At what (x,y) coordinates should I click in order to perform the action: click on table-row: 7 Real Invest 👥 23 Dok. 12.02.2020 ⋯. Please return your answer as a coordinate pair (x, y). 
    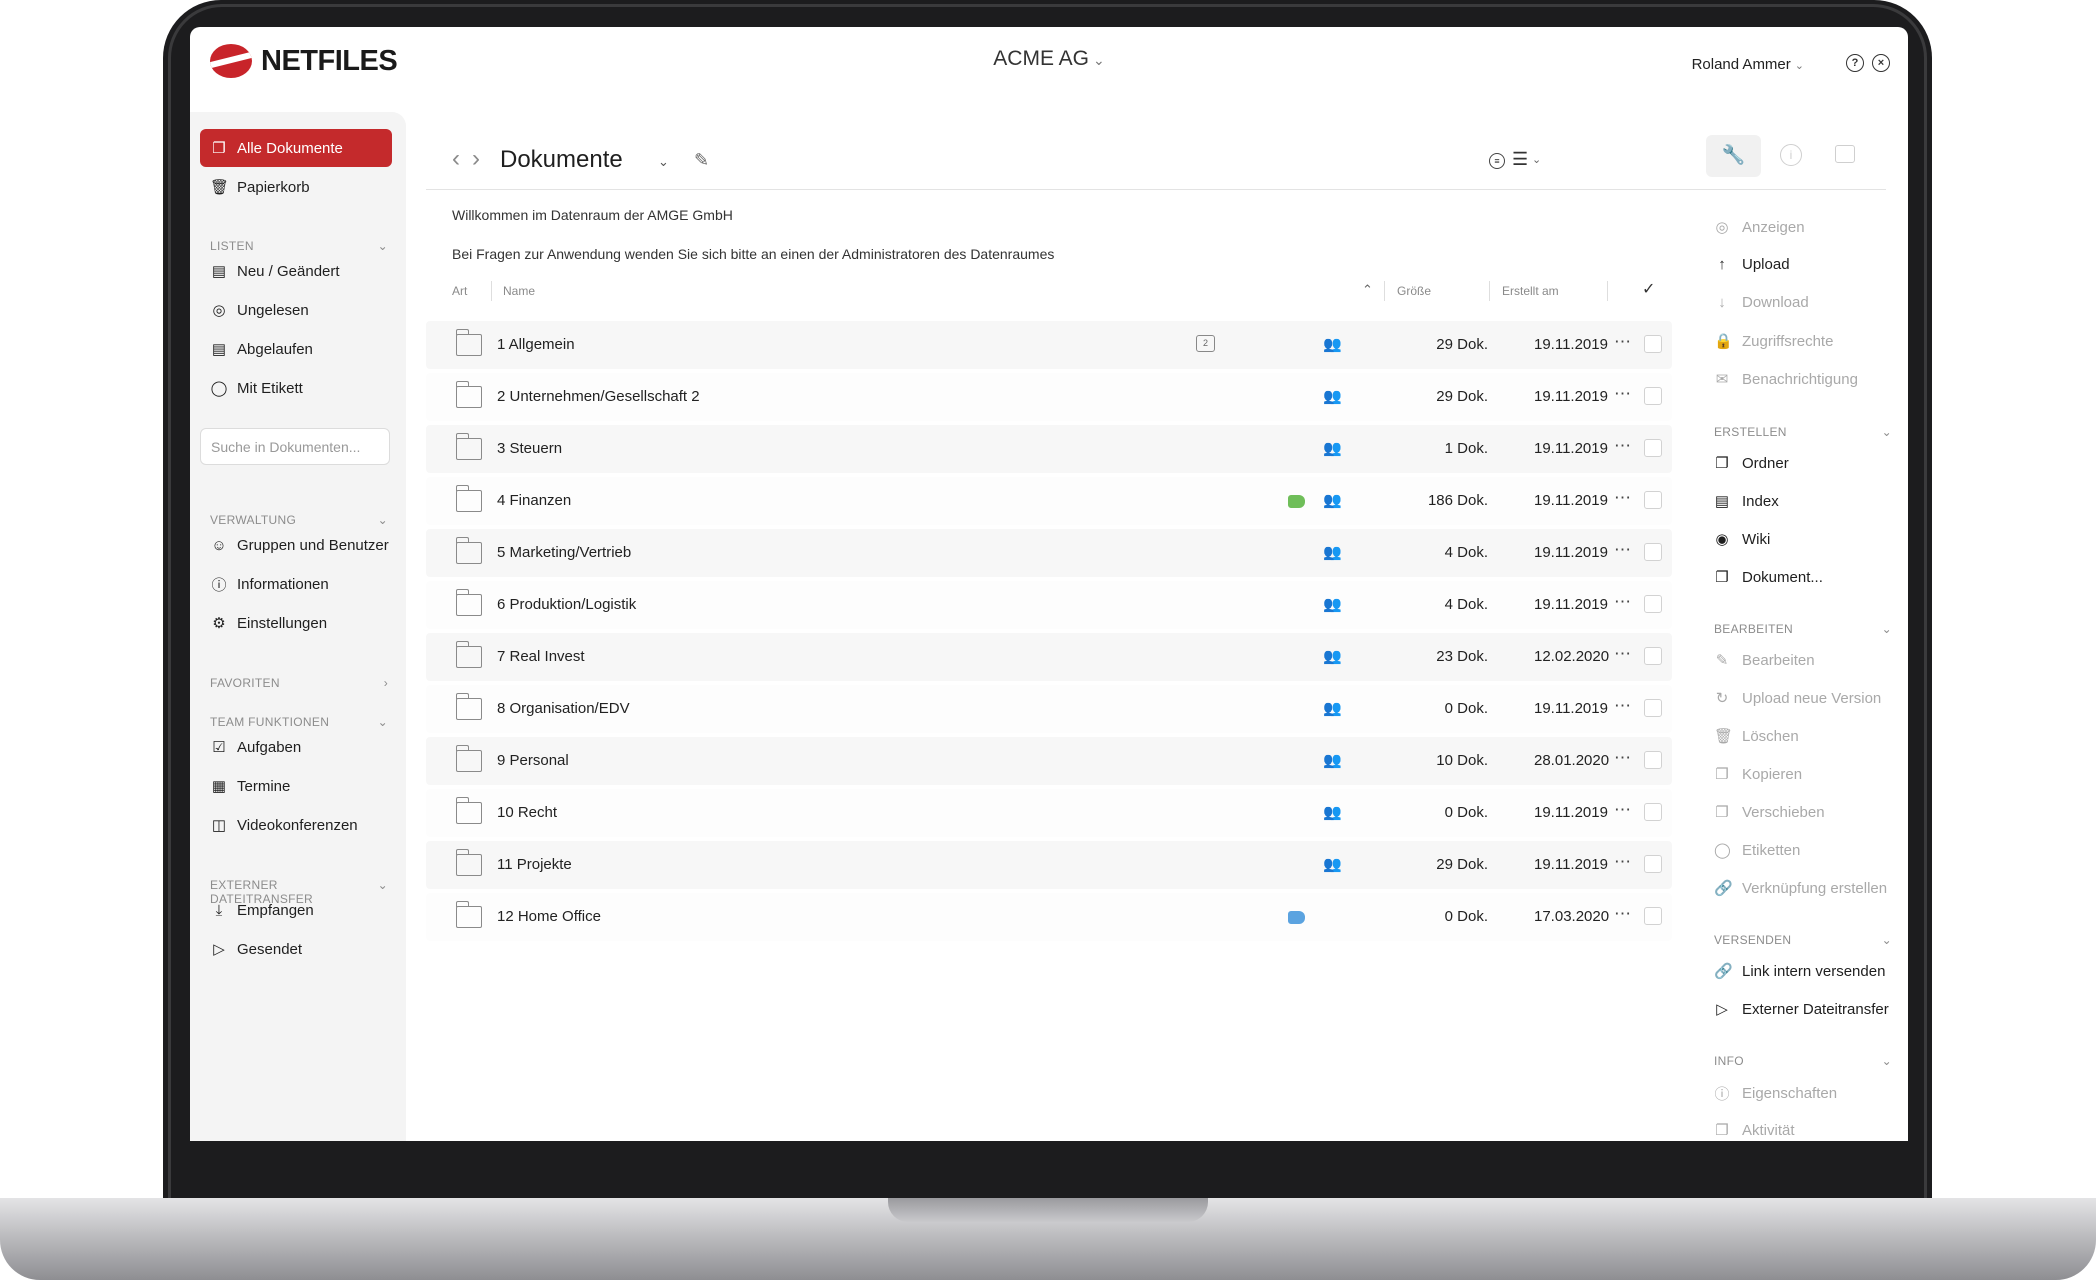
    Looking at the image, I should click on (1049, 657).